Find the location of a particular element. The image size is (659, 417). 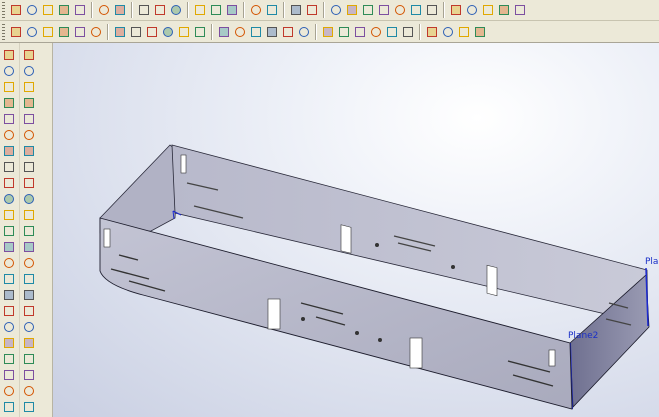

split-icon is located at coordinates (9, 359).